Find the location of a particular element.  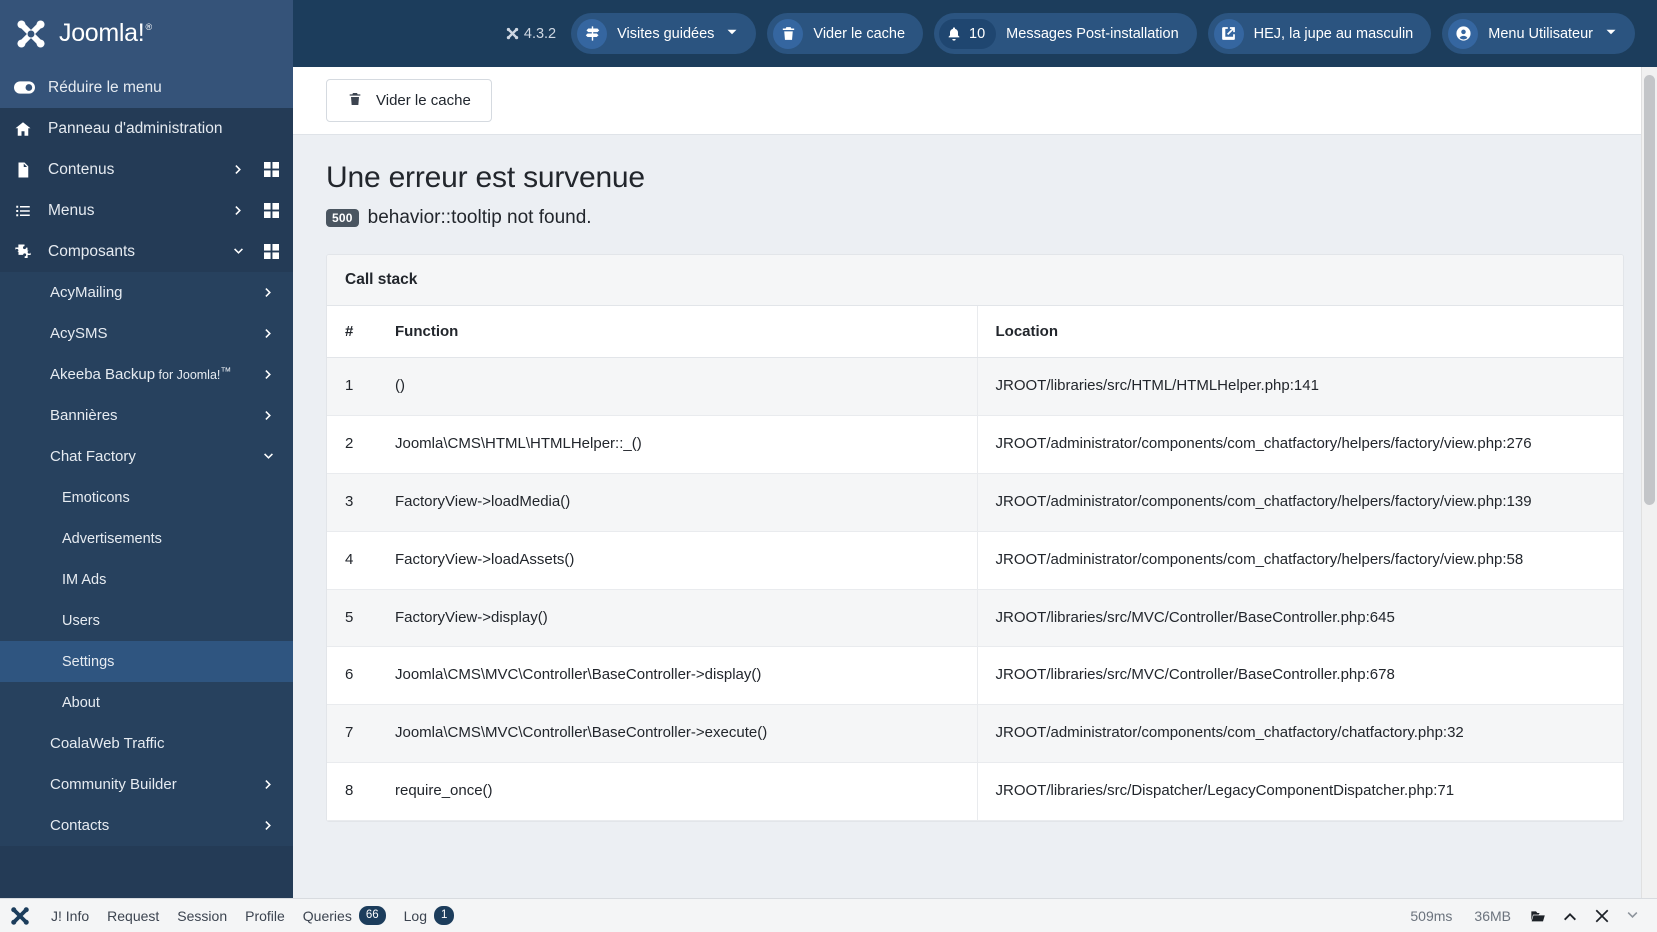

debug-item-profile: Profile is located at coordinates (265, 915).